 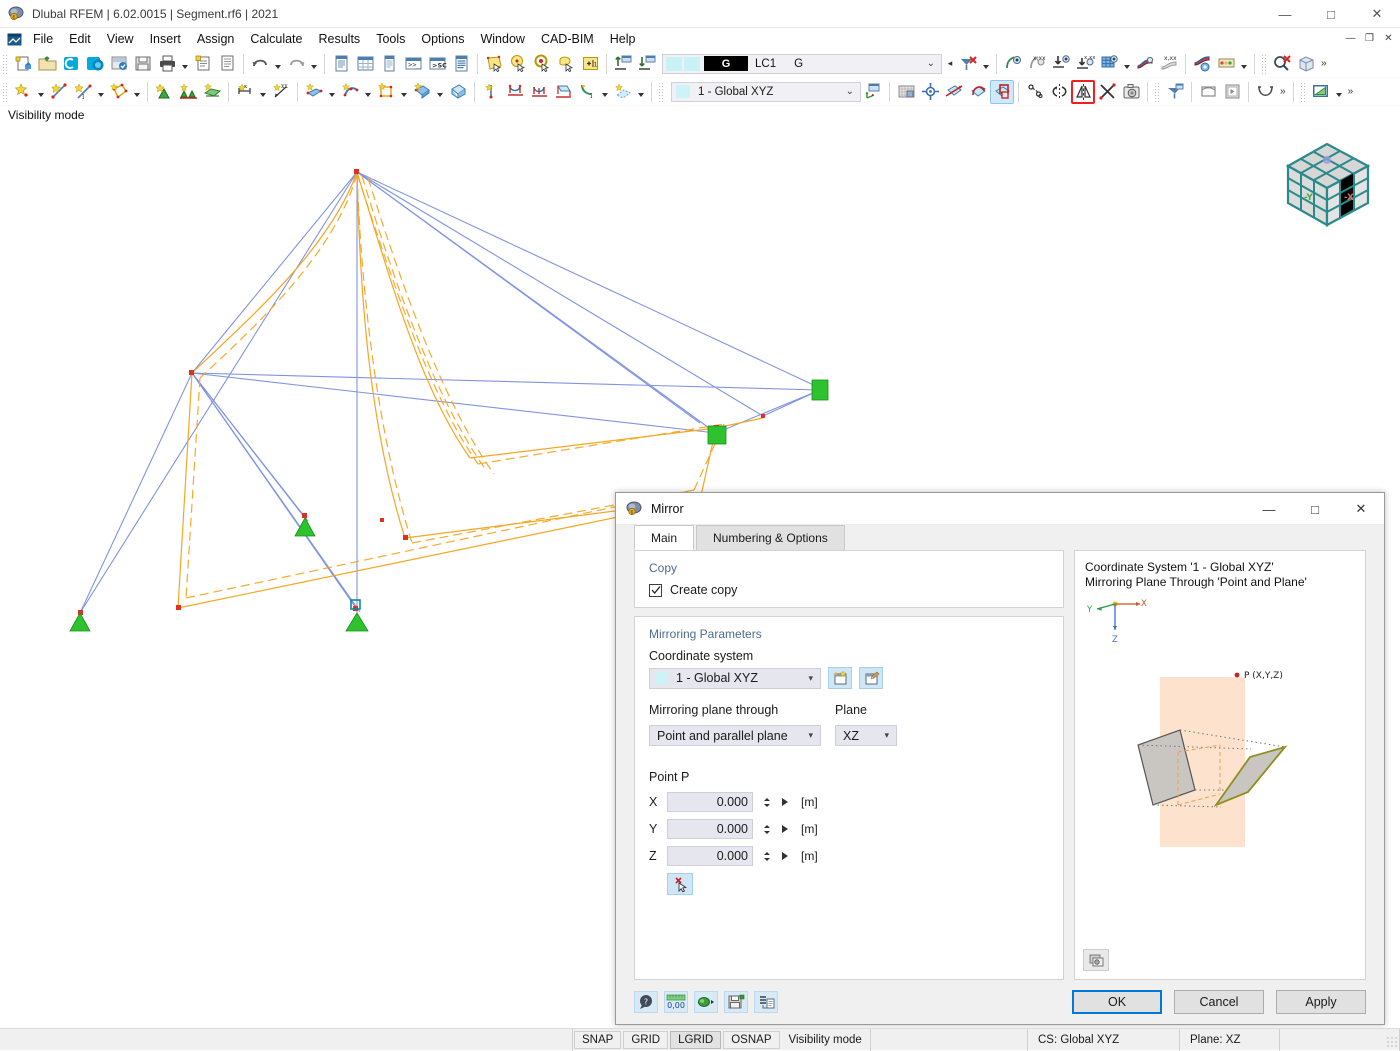 What do you see at coordinates (840, 678) in the screenshot?
I see `new-coordinate-system-icon` at bounding box center [840, 678].